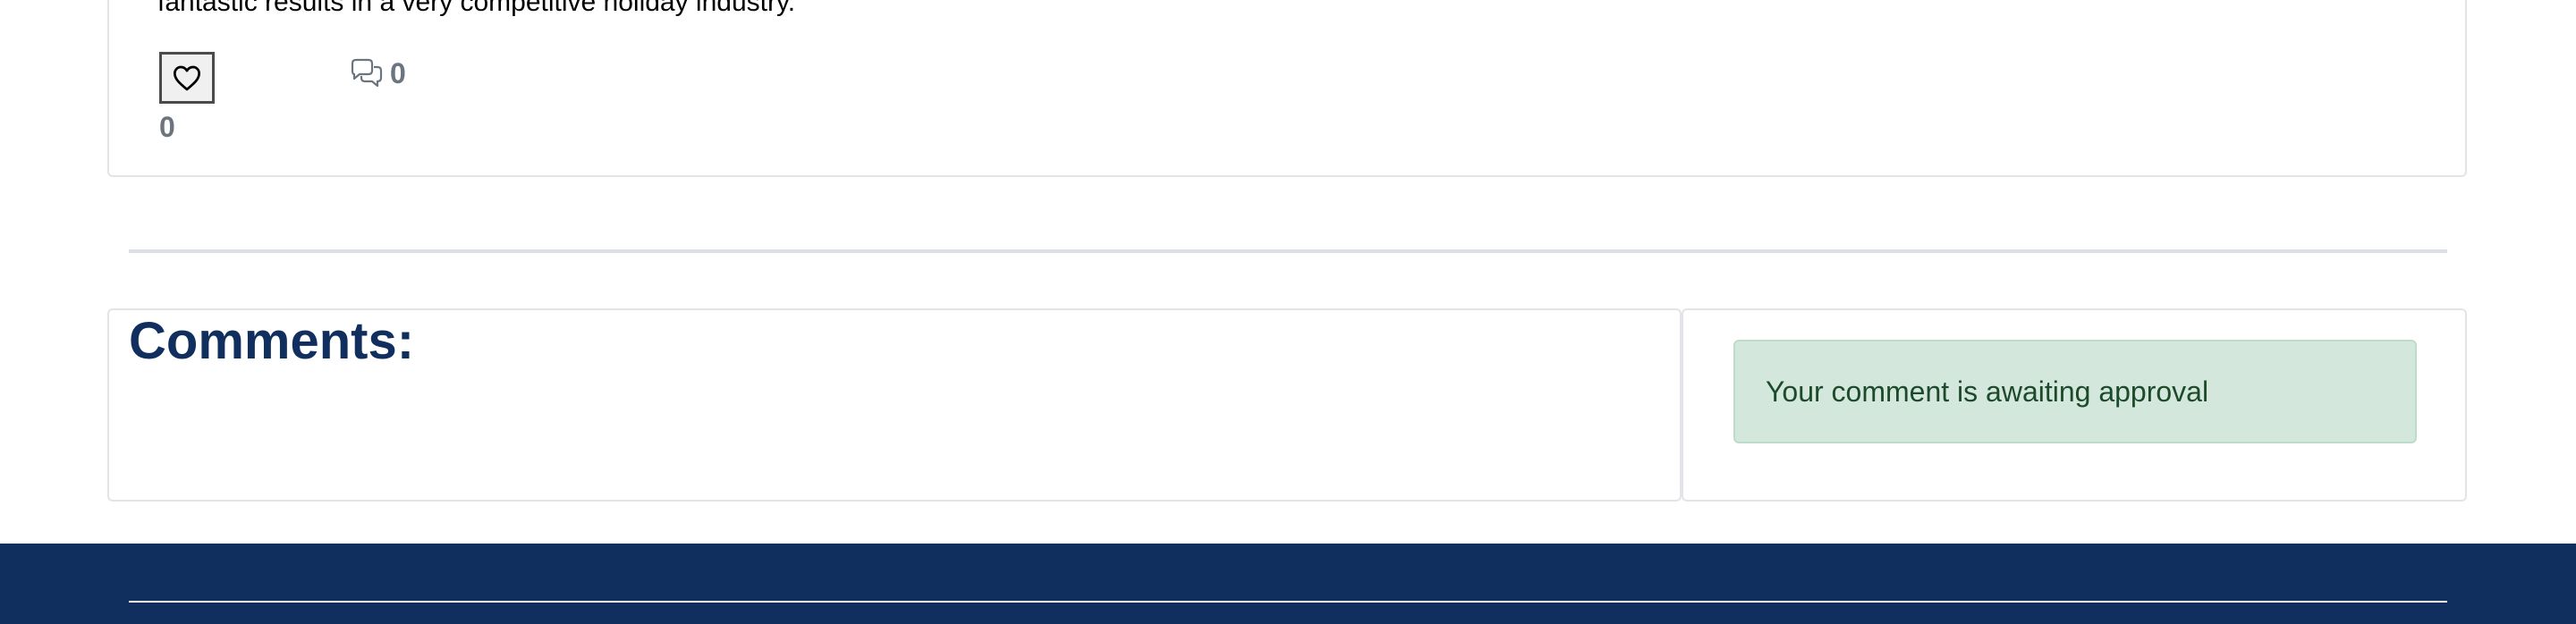 The image size is (2576, 624). What do you see at coordinates (167, 127) in the screenshot?
I see `like-count: 0` at bounding box center [167, 127].